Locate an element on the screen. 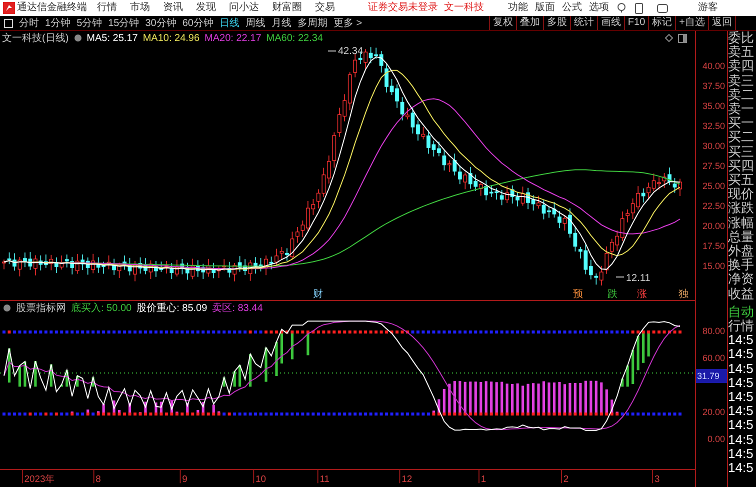  price-tick: 35.00 is located at coordinates (713, 106).